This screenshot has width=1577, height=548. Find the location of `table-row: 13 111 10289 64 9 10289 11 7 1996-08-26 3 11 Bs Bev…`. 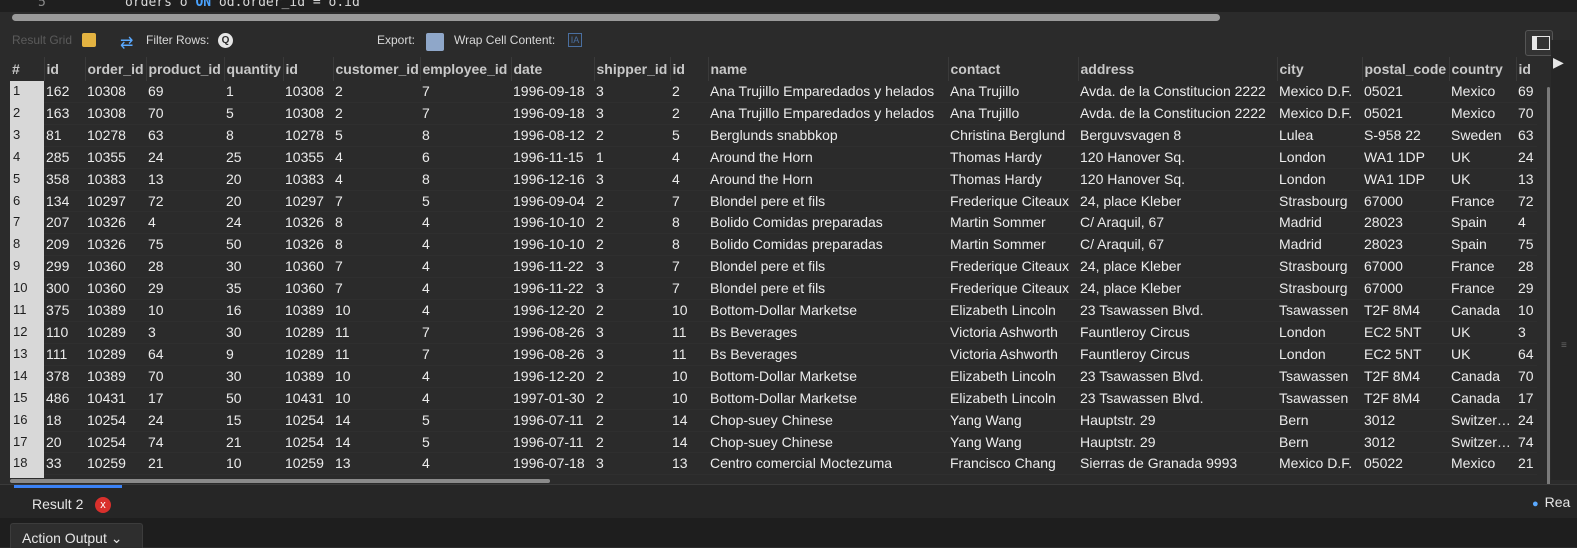

table-row: 13 111 10289 64 9 10289 11 7 1996-08-26 3 11 Bs Bev… is located at coordinates (773, 354).